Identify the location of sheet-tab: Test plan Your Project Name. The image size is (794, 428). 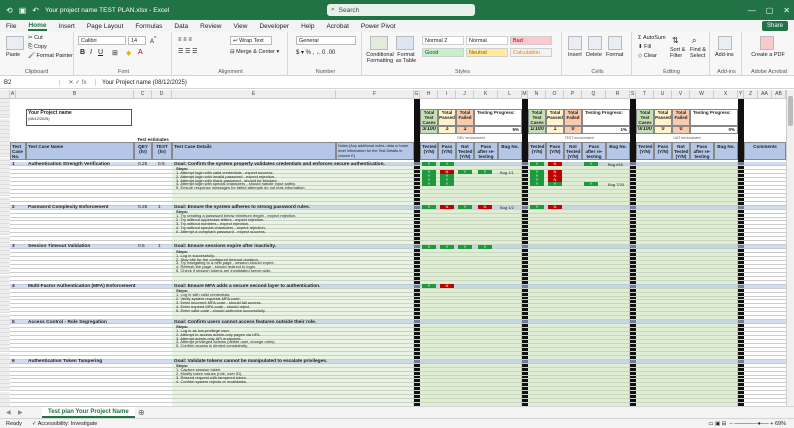
(88, 412).